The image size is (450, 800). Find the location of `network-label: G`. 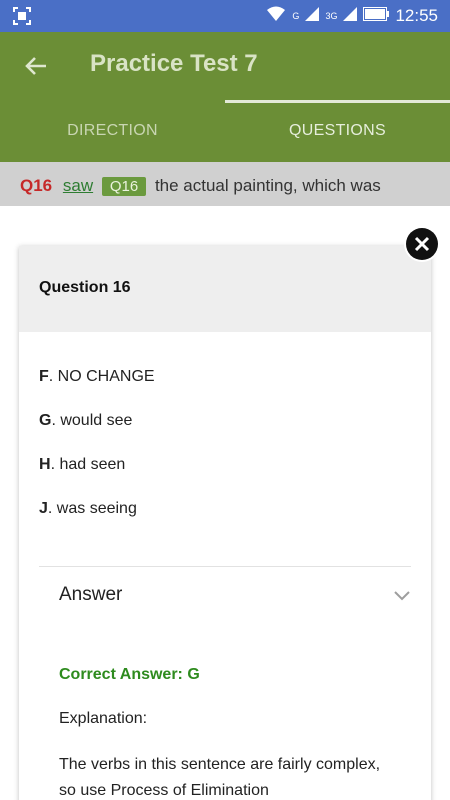

network-label: G is located at coordinates (296, 16).